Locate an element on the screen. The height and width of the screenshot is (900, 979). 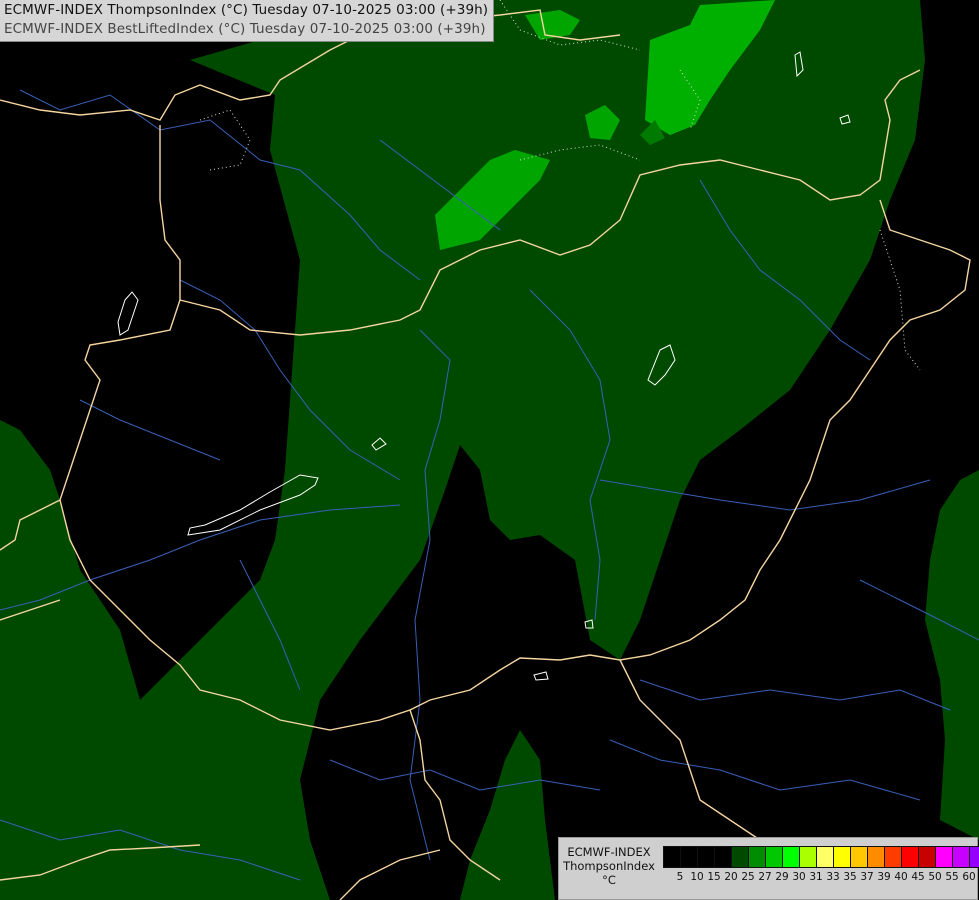
legend-model: ECMWF-INDEX is located at coordinates (609, 852).